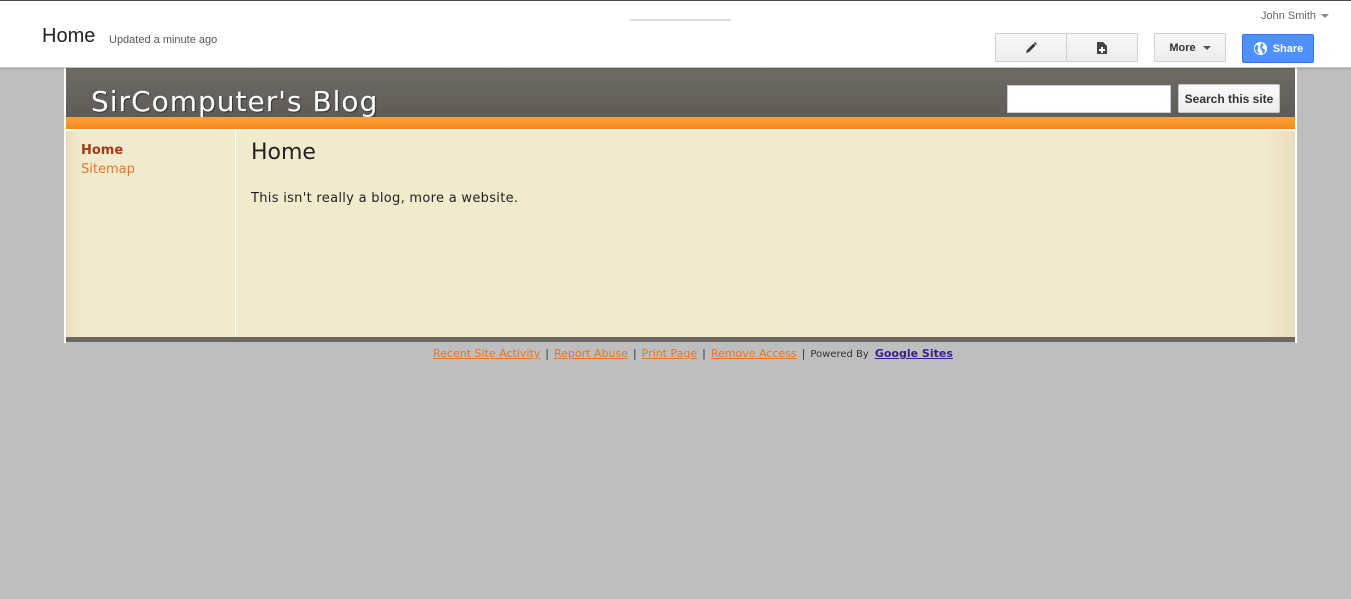 The width and height of the screenshot is (1351, 599). What do you see at coordinates (151, 234) in the screenshot?
I see `sidebar: Home Sitemap` at bounding box center [151, 234].